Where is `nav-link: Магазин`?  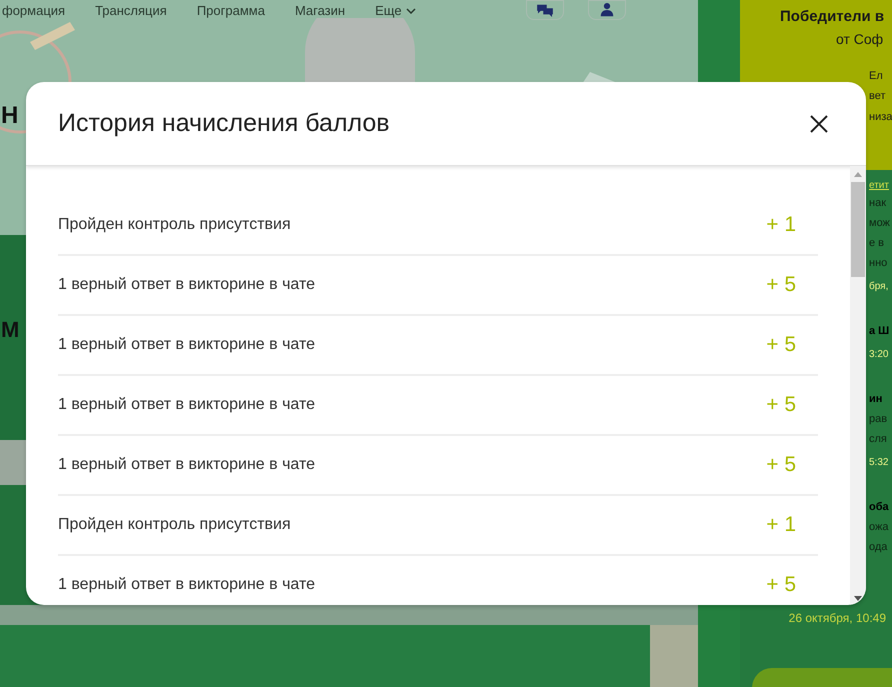 nav-link: Магазин is located at coordinates (320, 10).